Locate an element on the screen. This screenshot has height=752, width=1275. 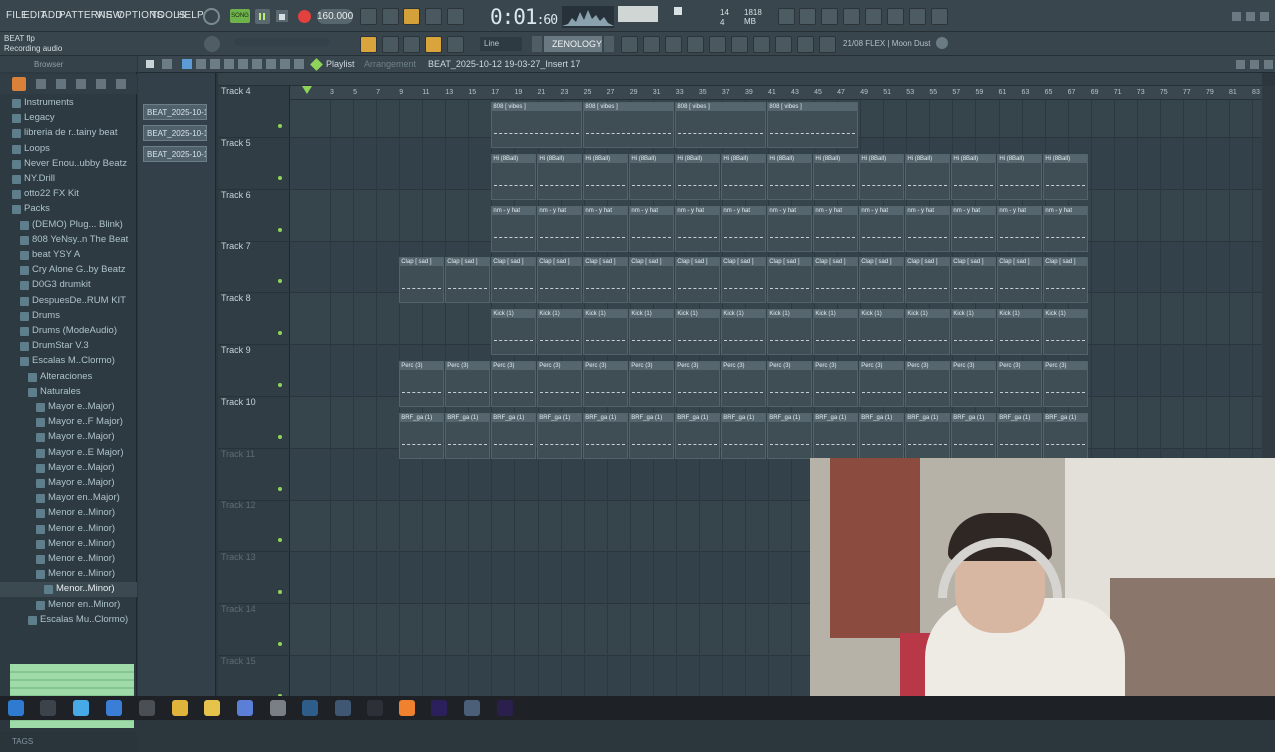
playlist-close-icon is located at coordinates (1268, 64).